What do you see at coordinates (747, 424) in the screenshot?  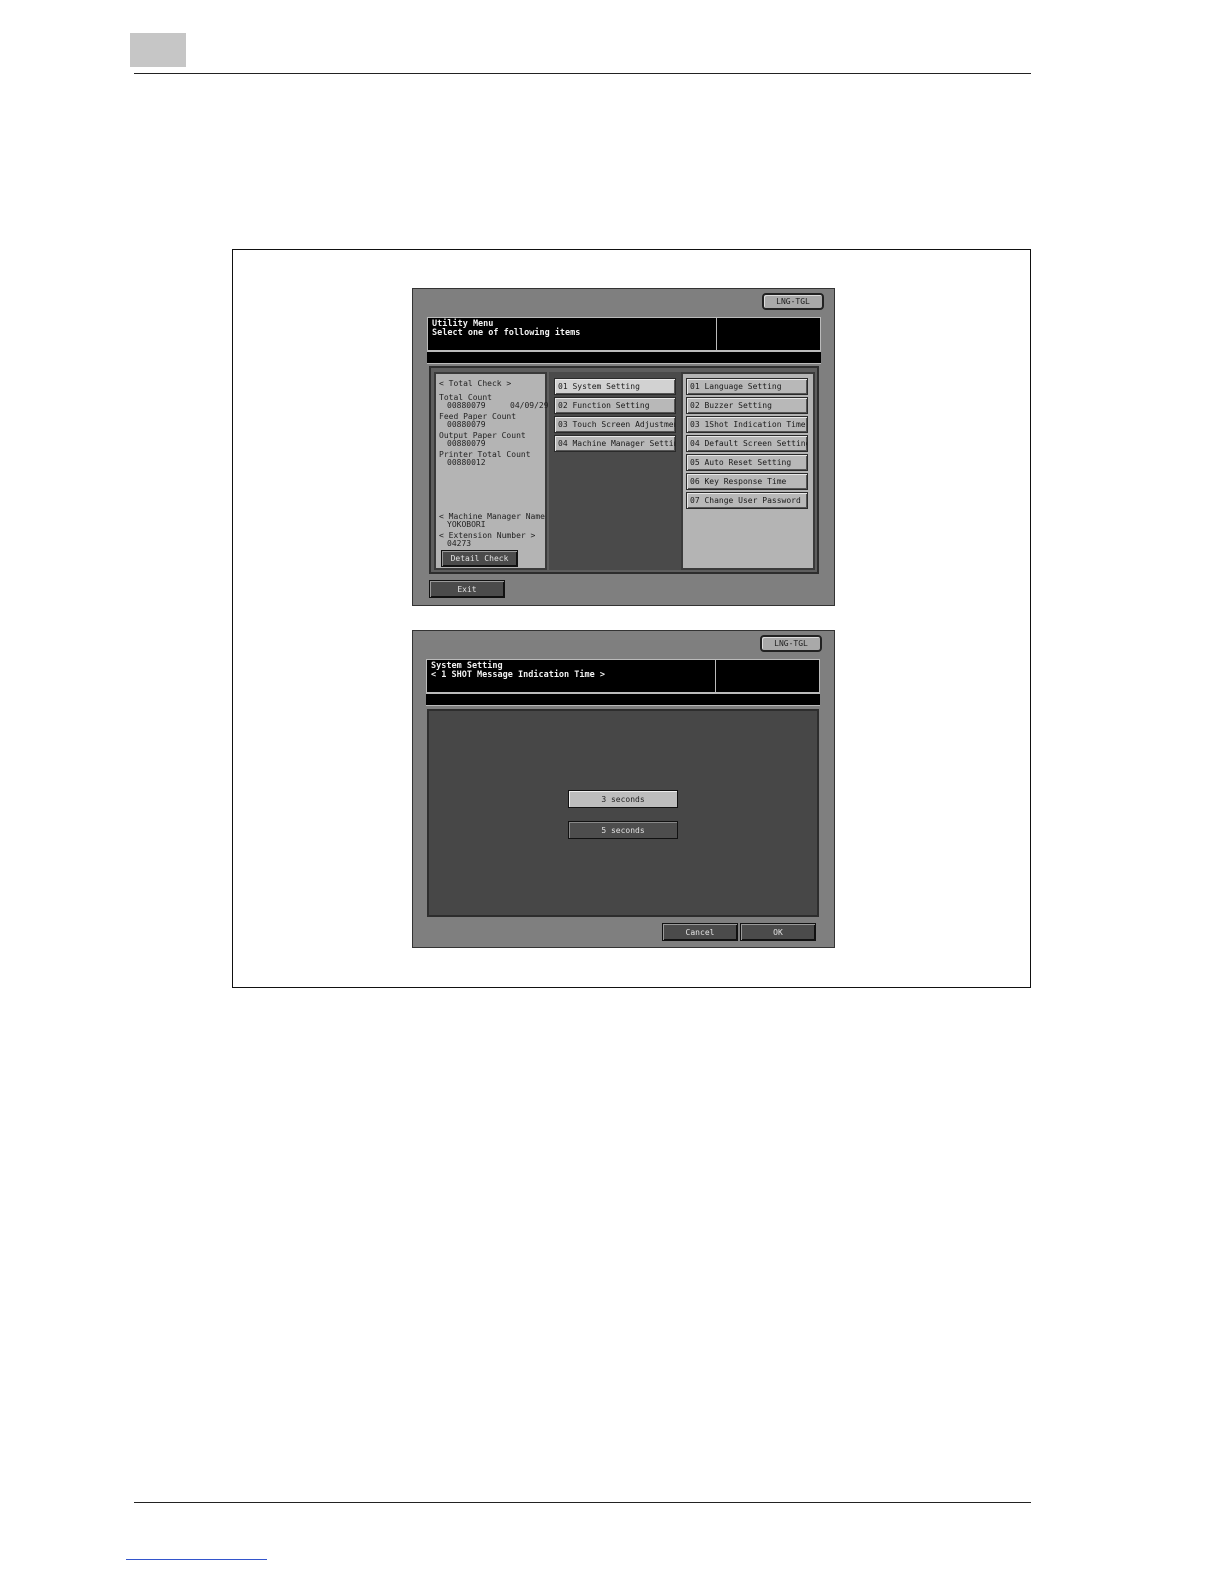 I see `sub-item-1shot-indication-time: 03 1Shot Indication Time` at bounding box center [747, 424].